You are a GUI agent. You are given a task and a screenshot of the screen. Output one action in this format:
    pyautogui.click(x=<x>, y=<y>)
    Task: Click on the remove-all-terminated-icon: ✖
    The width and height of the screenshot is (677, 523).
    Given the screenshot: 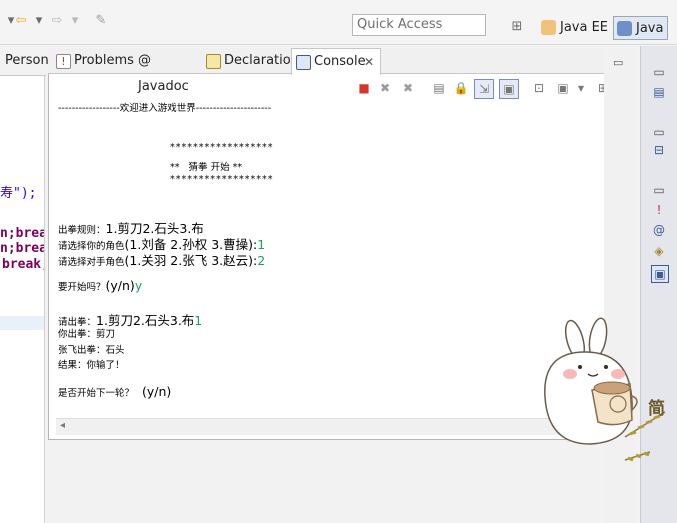 What is the action you would take?
    pyautogui.click(x=408, y=88)
    